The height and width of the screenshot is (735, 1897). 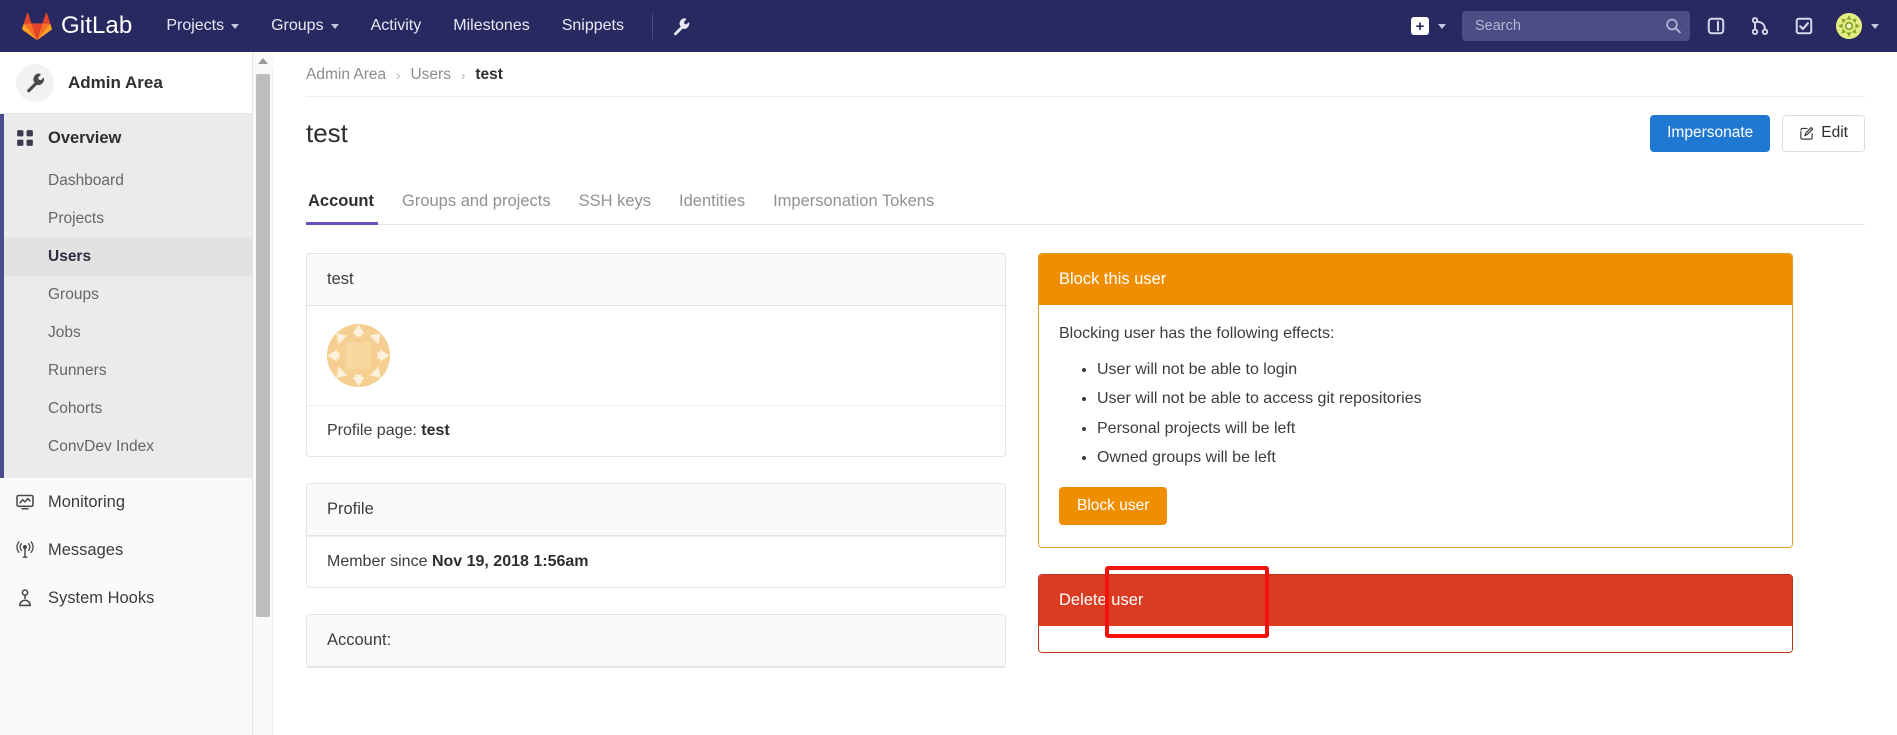 I want to click on todos-check-icon, so click(x=1804, y=26).